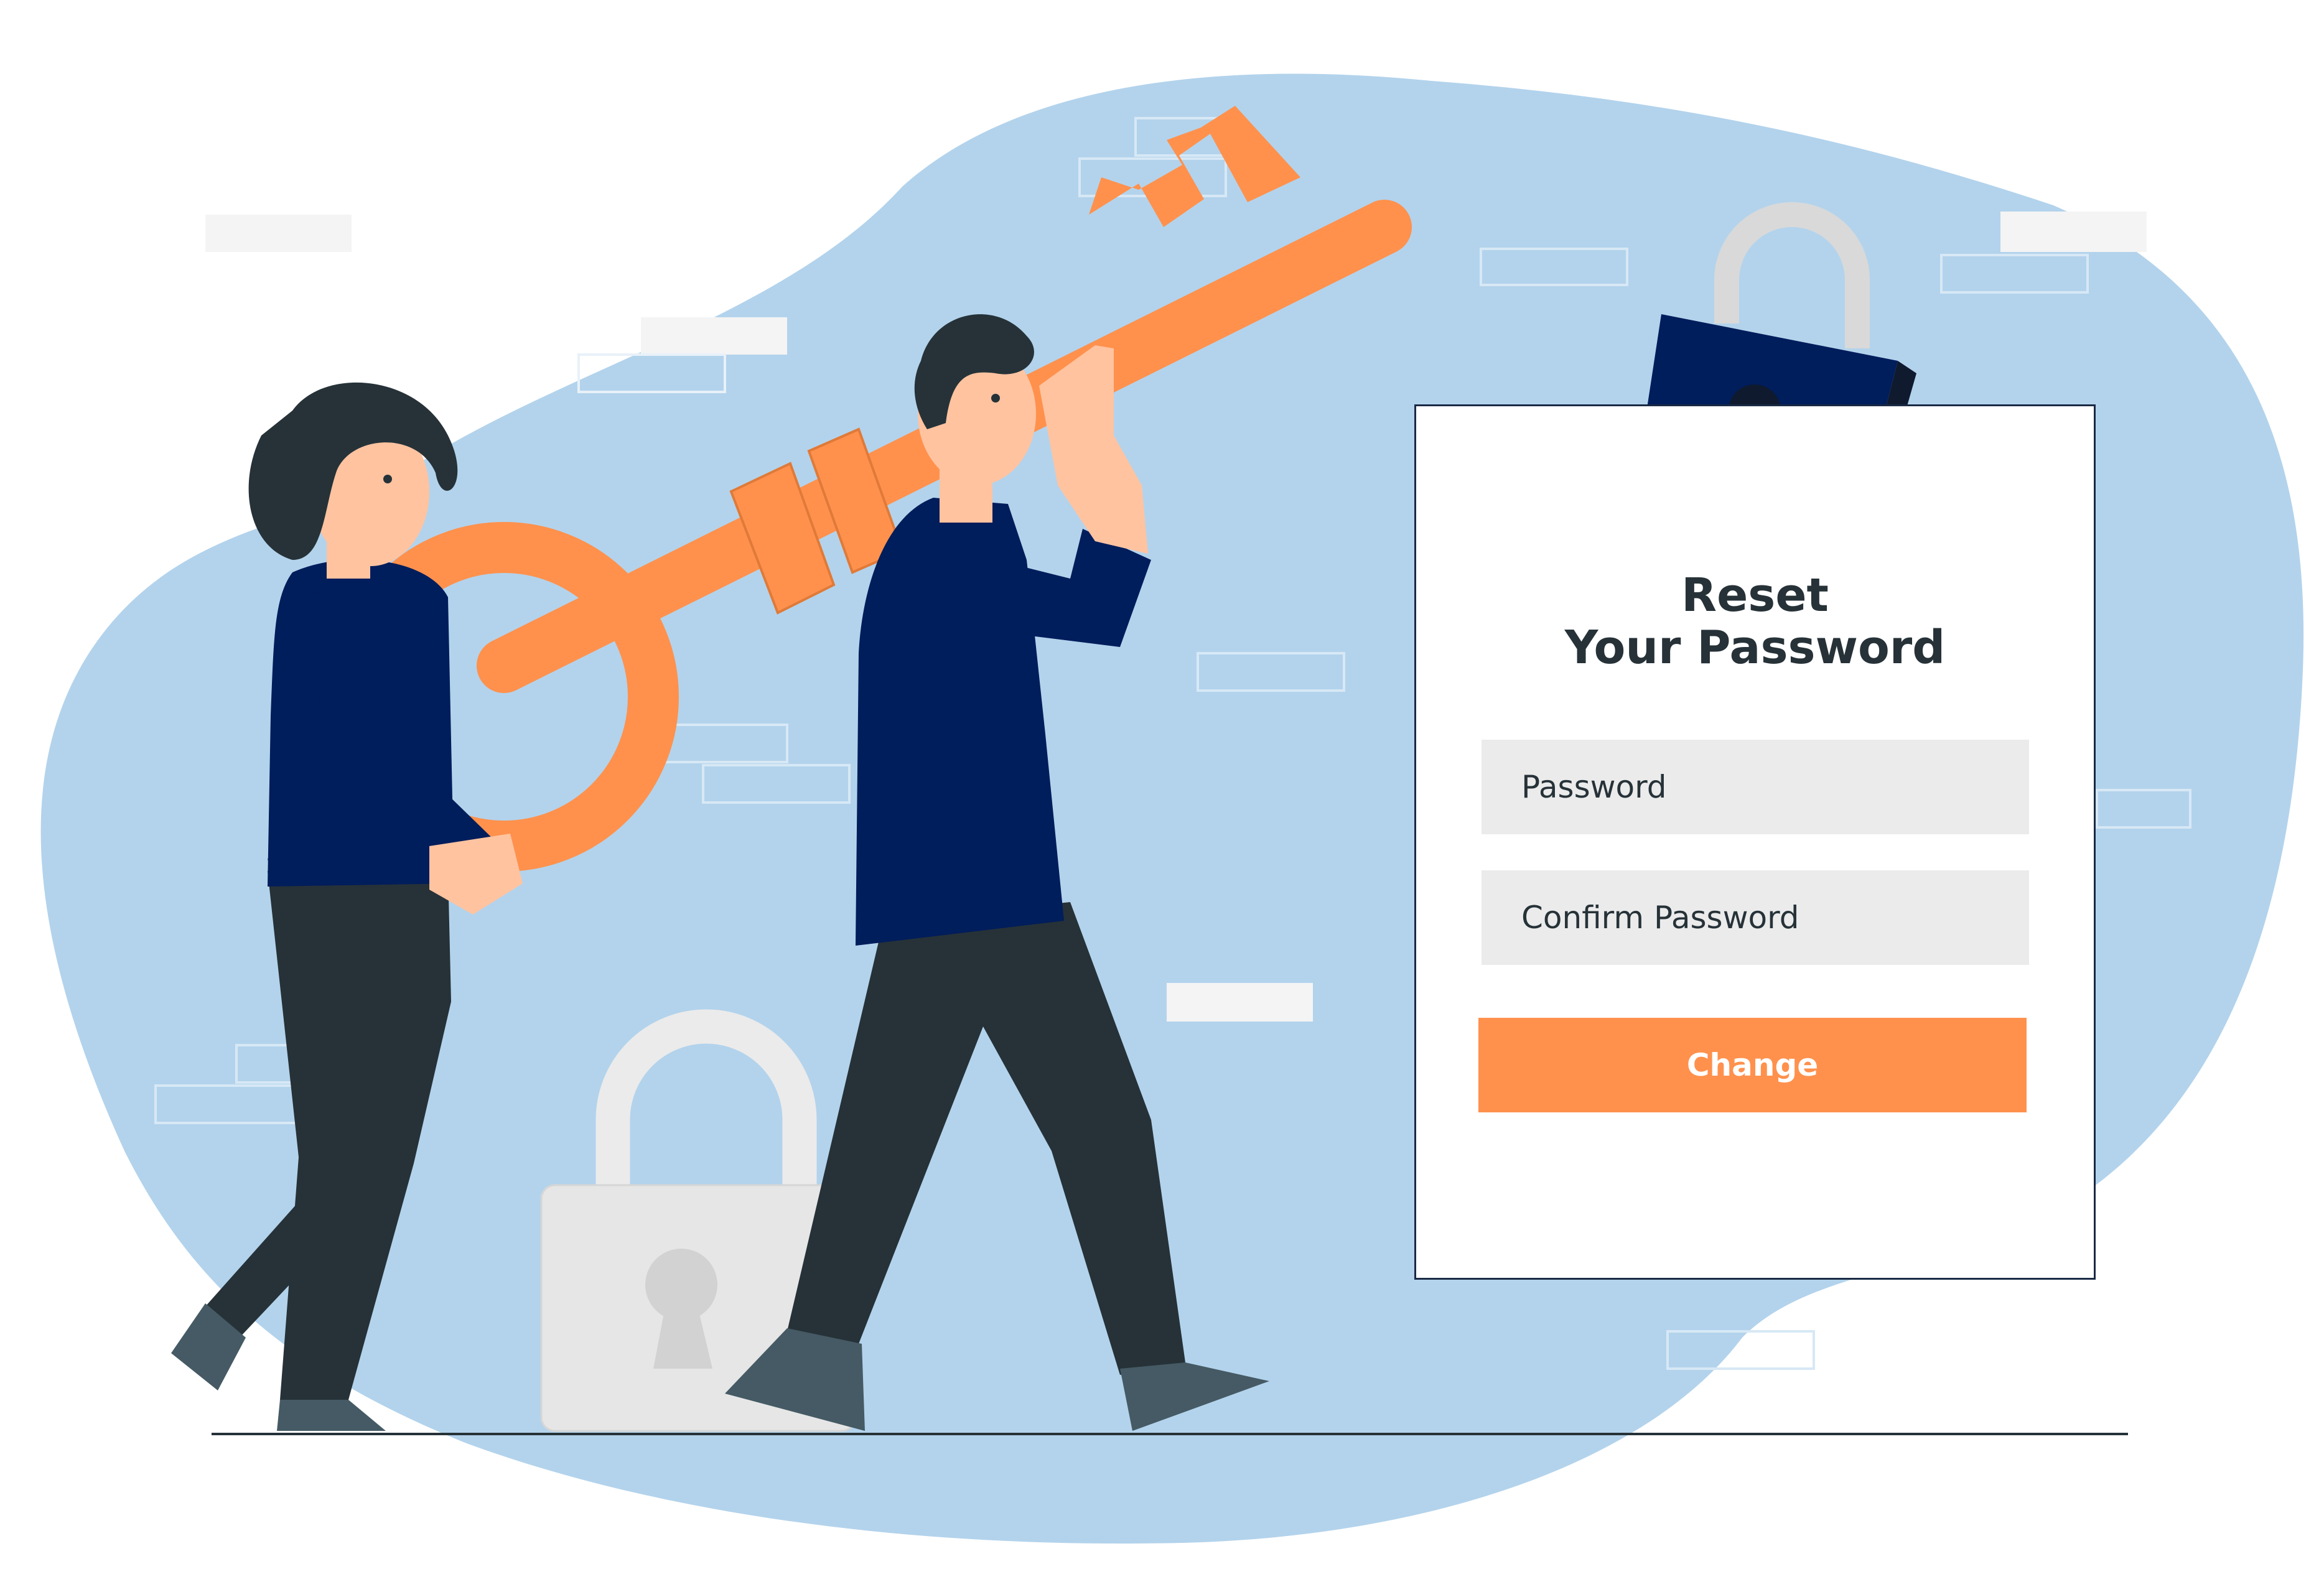 The height and width of the screenshot is (1569, 2324). Describe the element at coordinates (1755, 647) in the screenshot. I see `form-title-line2: Your Password` at that location.